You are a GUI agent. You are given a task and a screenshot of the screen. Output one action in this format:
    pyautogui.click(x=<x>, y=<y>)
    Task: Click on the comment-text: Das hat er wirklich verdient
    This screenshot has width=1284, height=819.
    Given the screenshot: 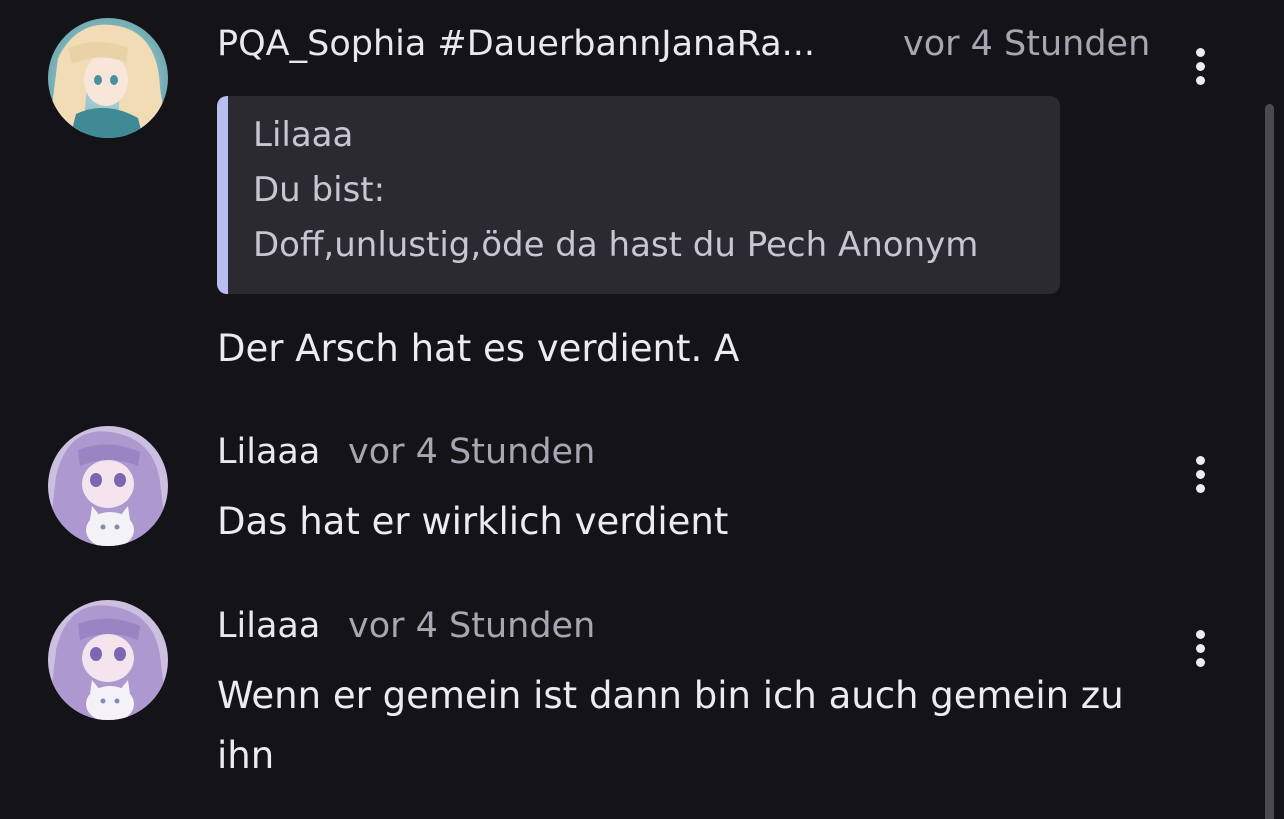 What is the action you would take?
    pyautogui.click(x=473, y=521)
    